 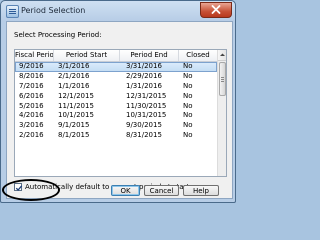 I want to click on cell-period-start: 3/1/2016, so click(x=74, y=66).